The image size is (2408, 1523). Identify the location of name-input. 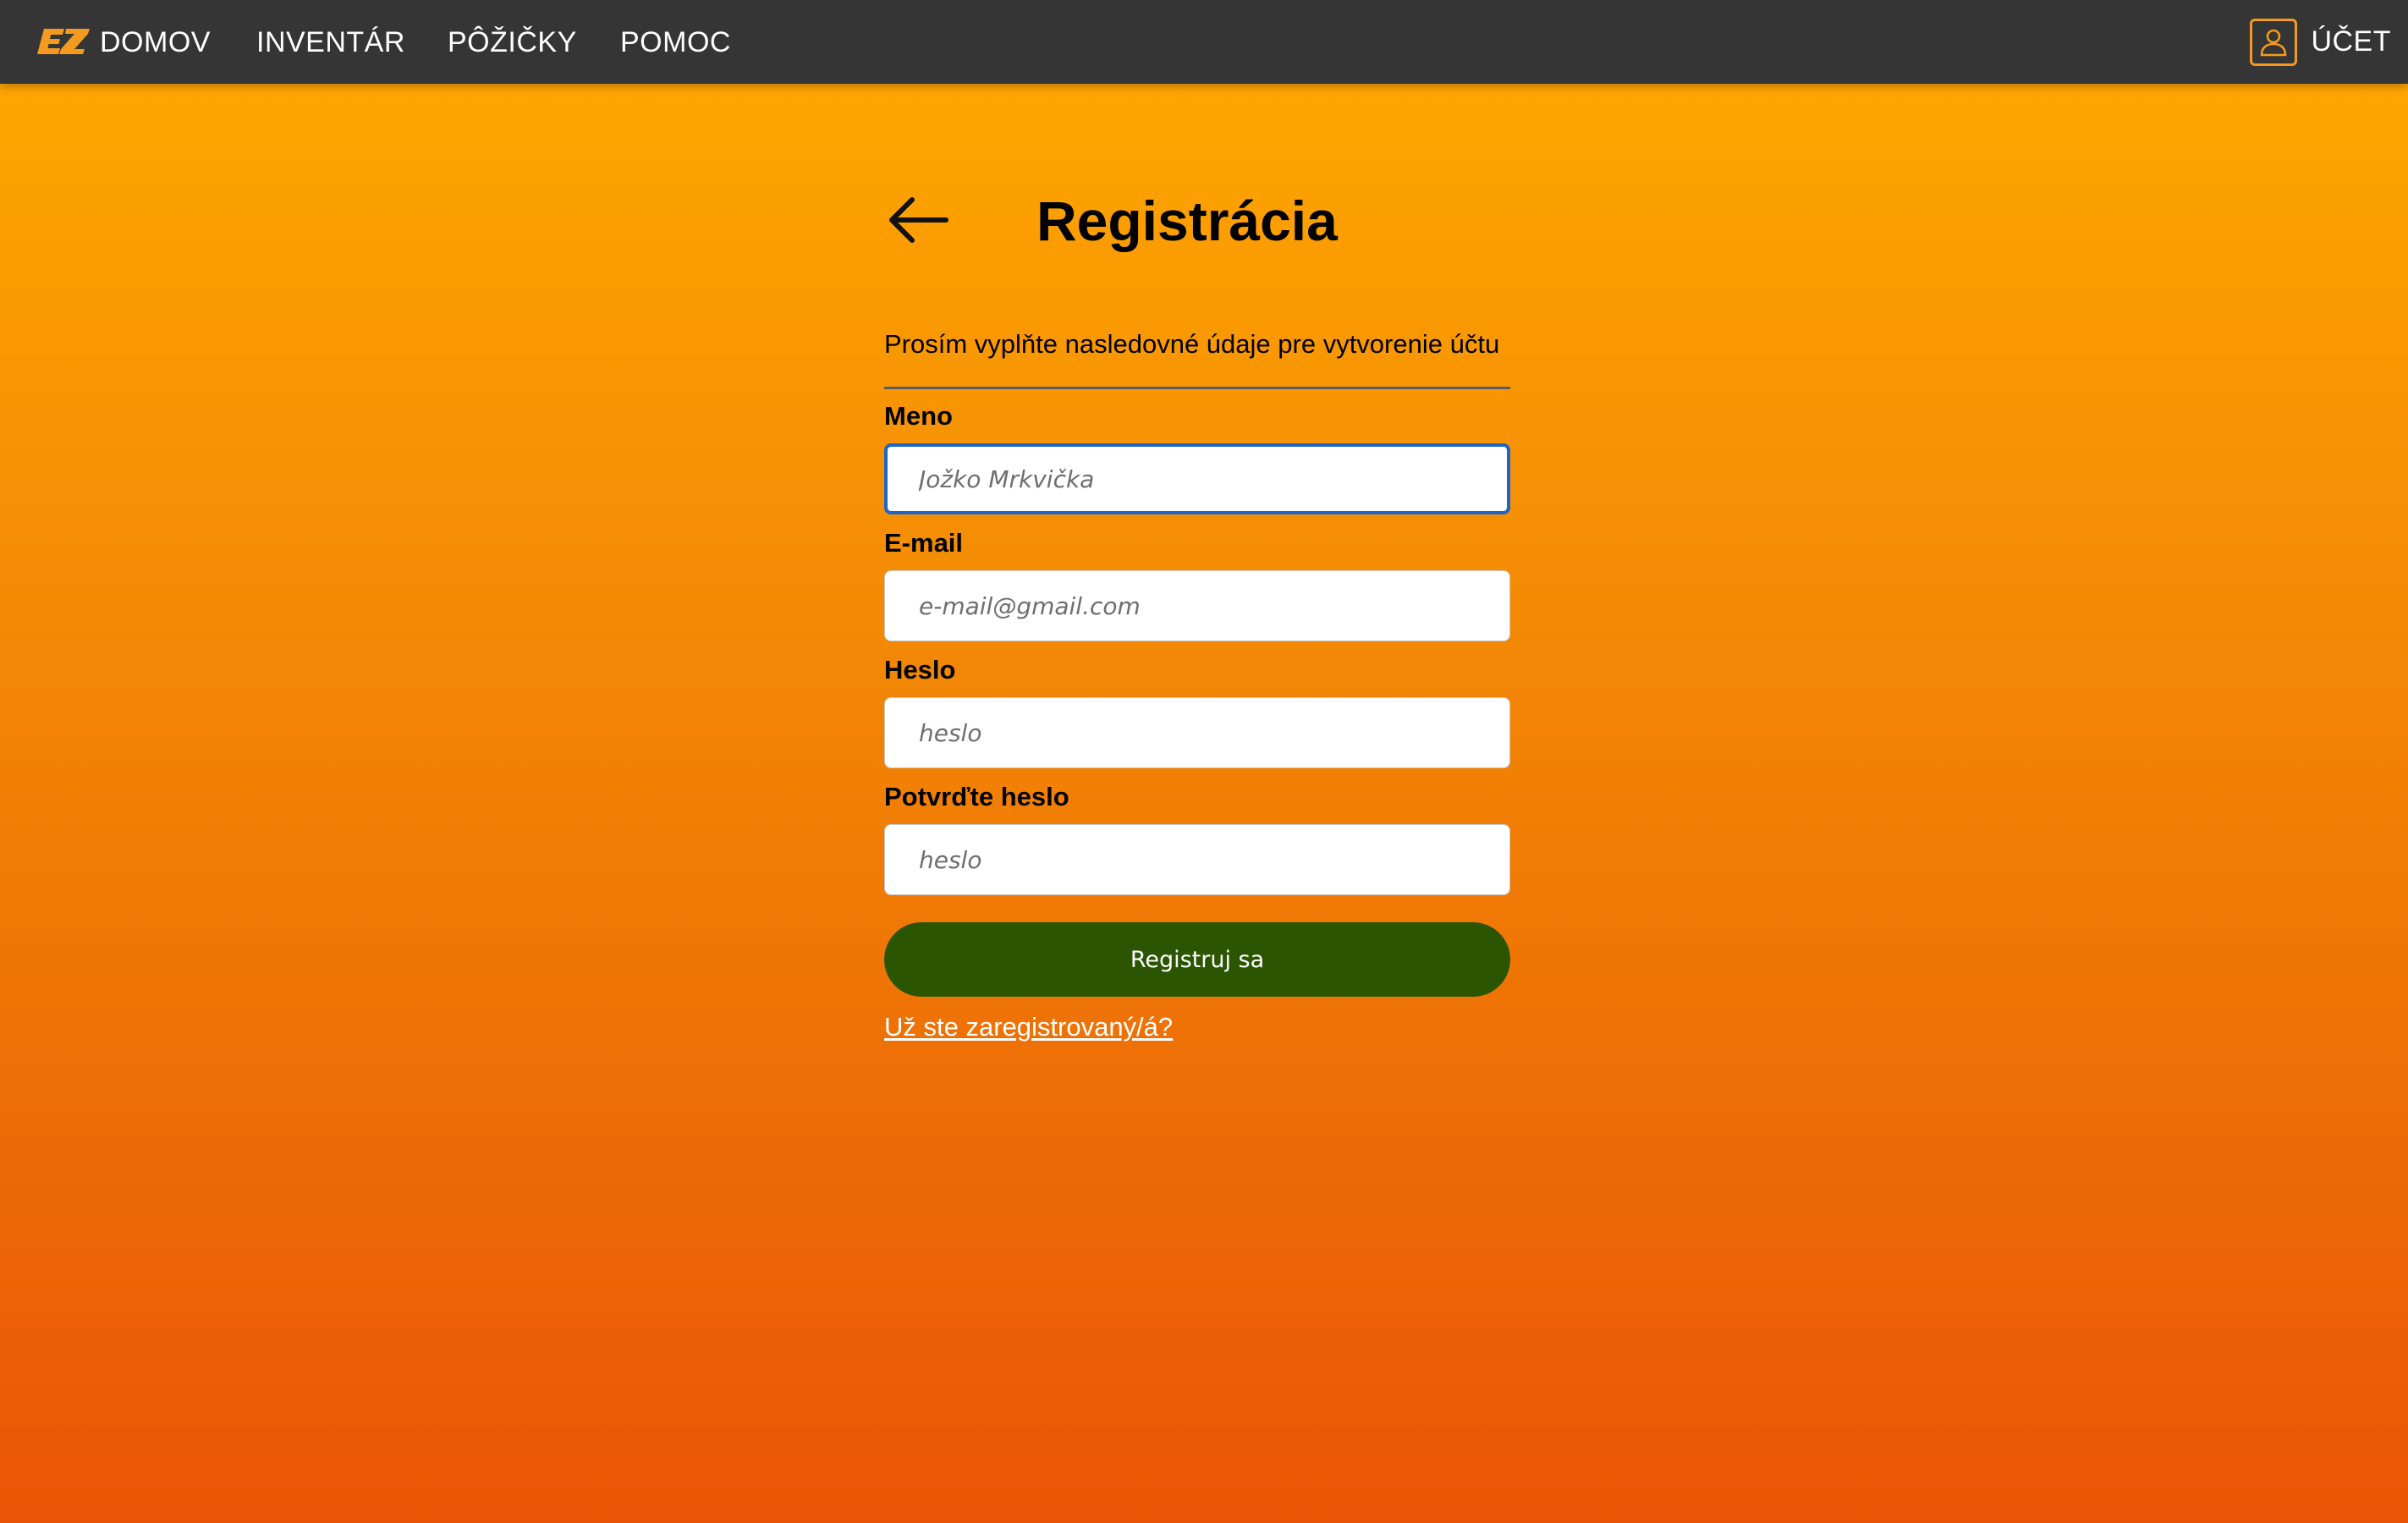
(1197, 479).